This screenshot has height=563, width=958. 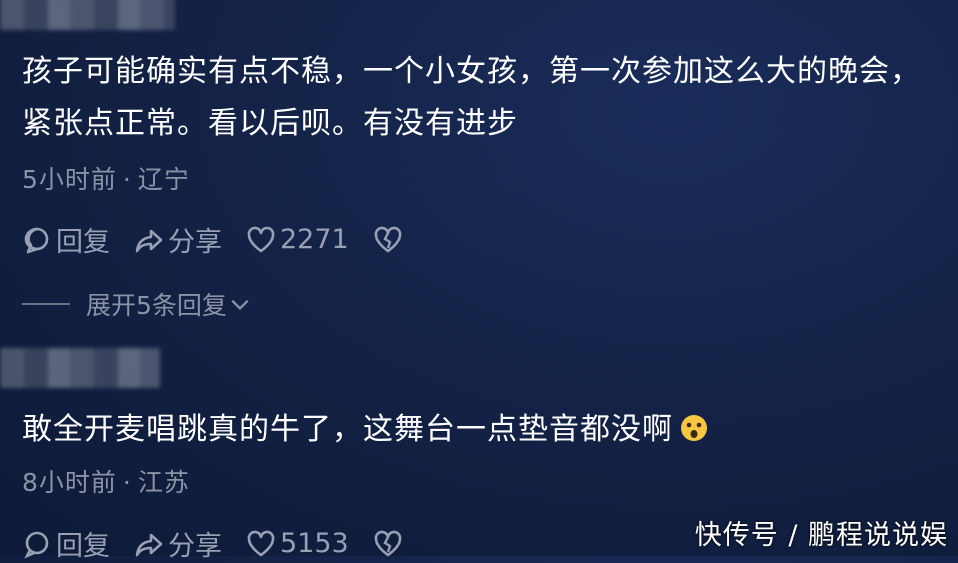 I want to click on comment-2-time: 8小时前, so click(x=69, y=482).